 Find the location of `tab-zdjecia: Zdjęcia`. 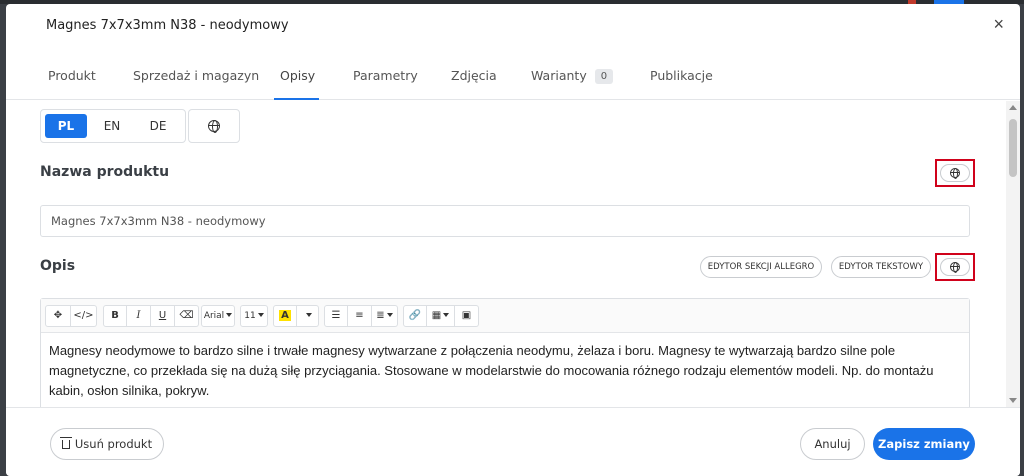

tab-zdjecia: Zdjęcia is located at coordinates (474, 75).